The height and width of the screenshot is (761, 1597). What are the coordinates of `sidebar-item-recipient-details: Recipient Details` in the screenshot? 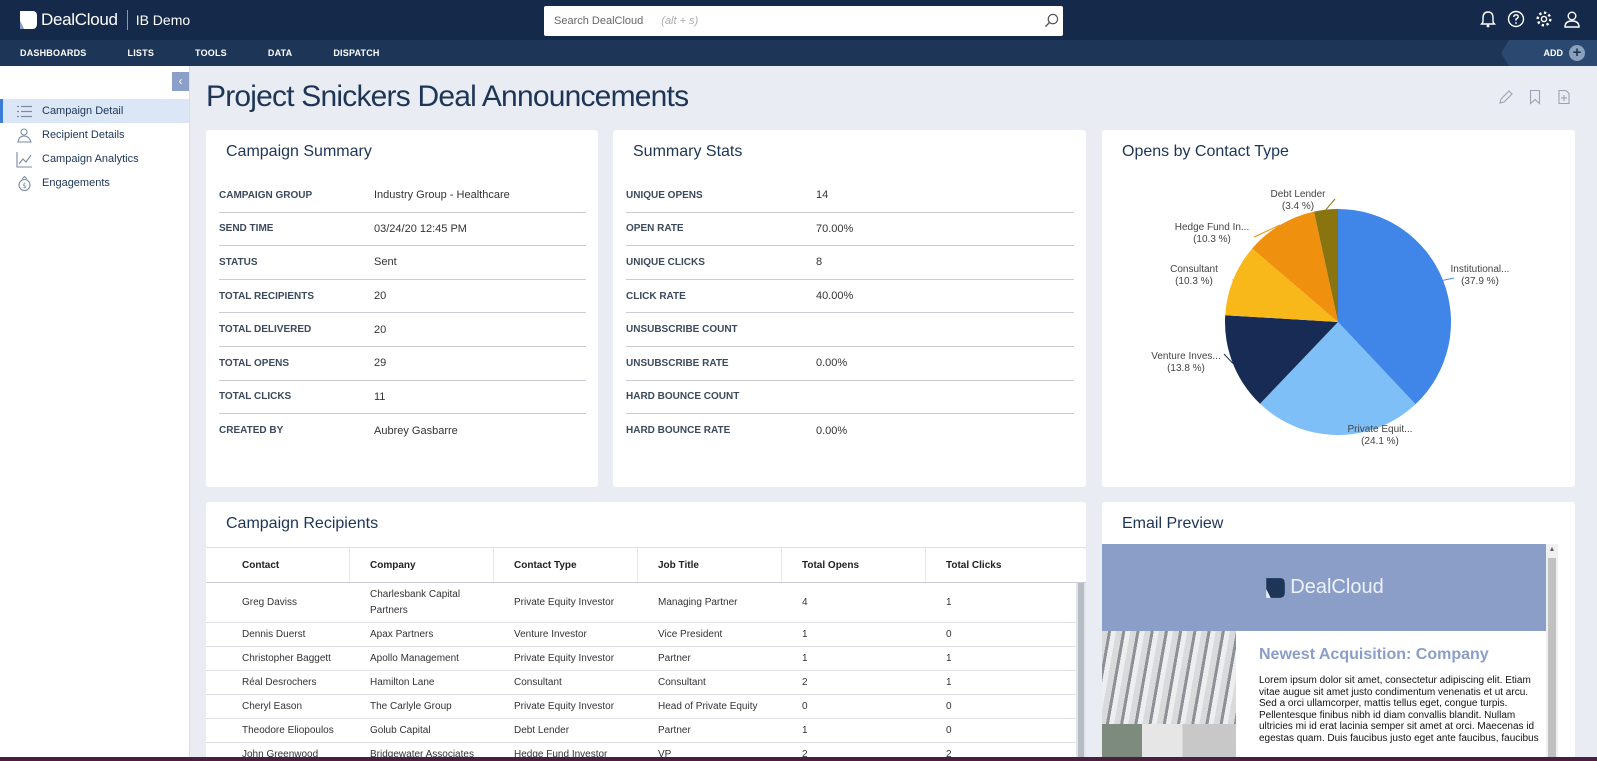 It's located at (94, 135).